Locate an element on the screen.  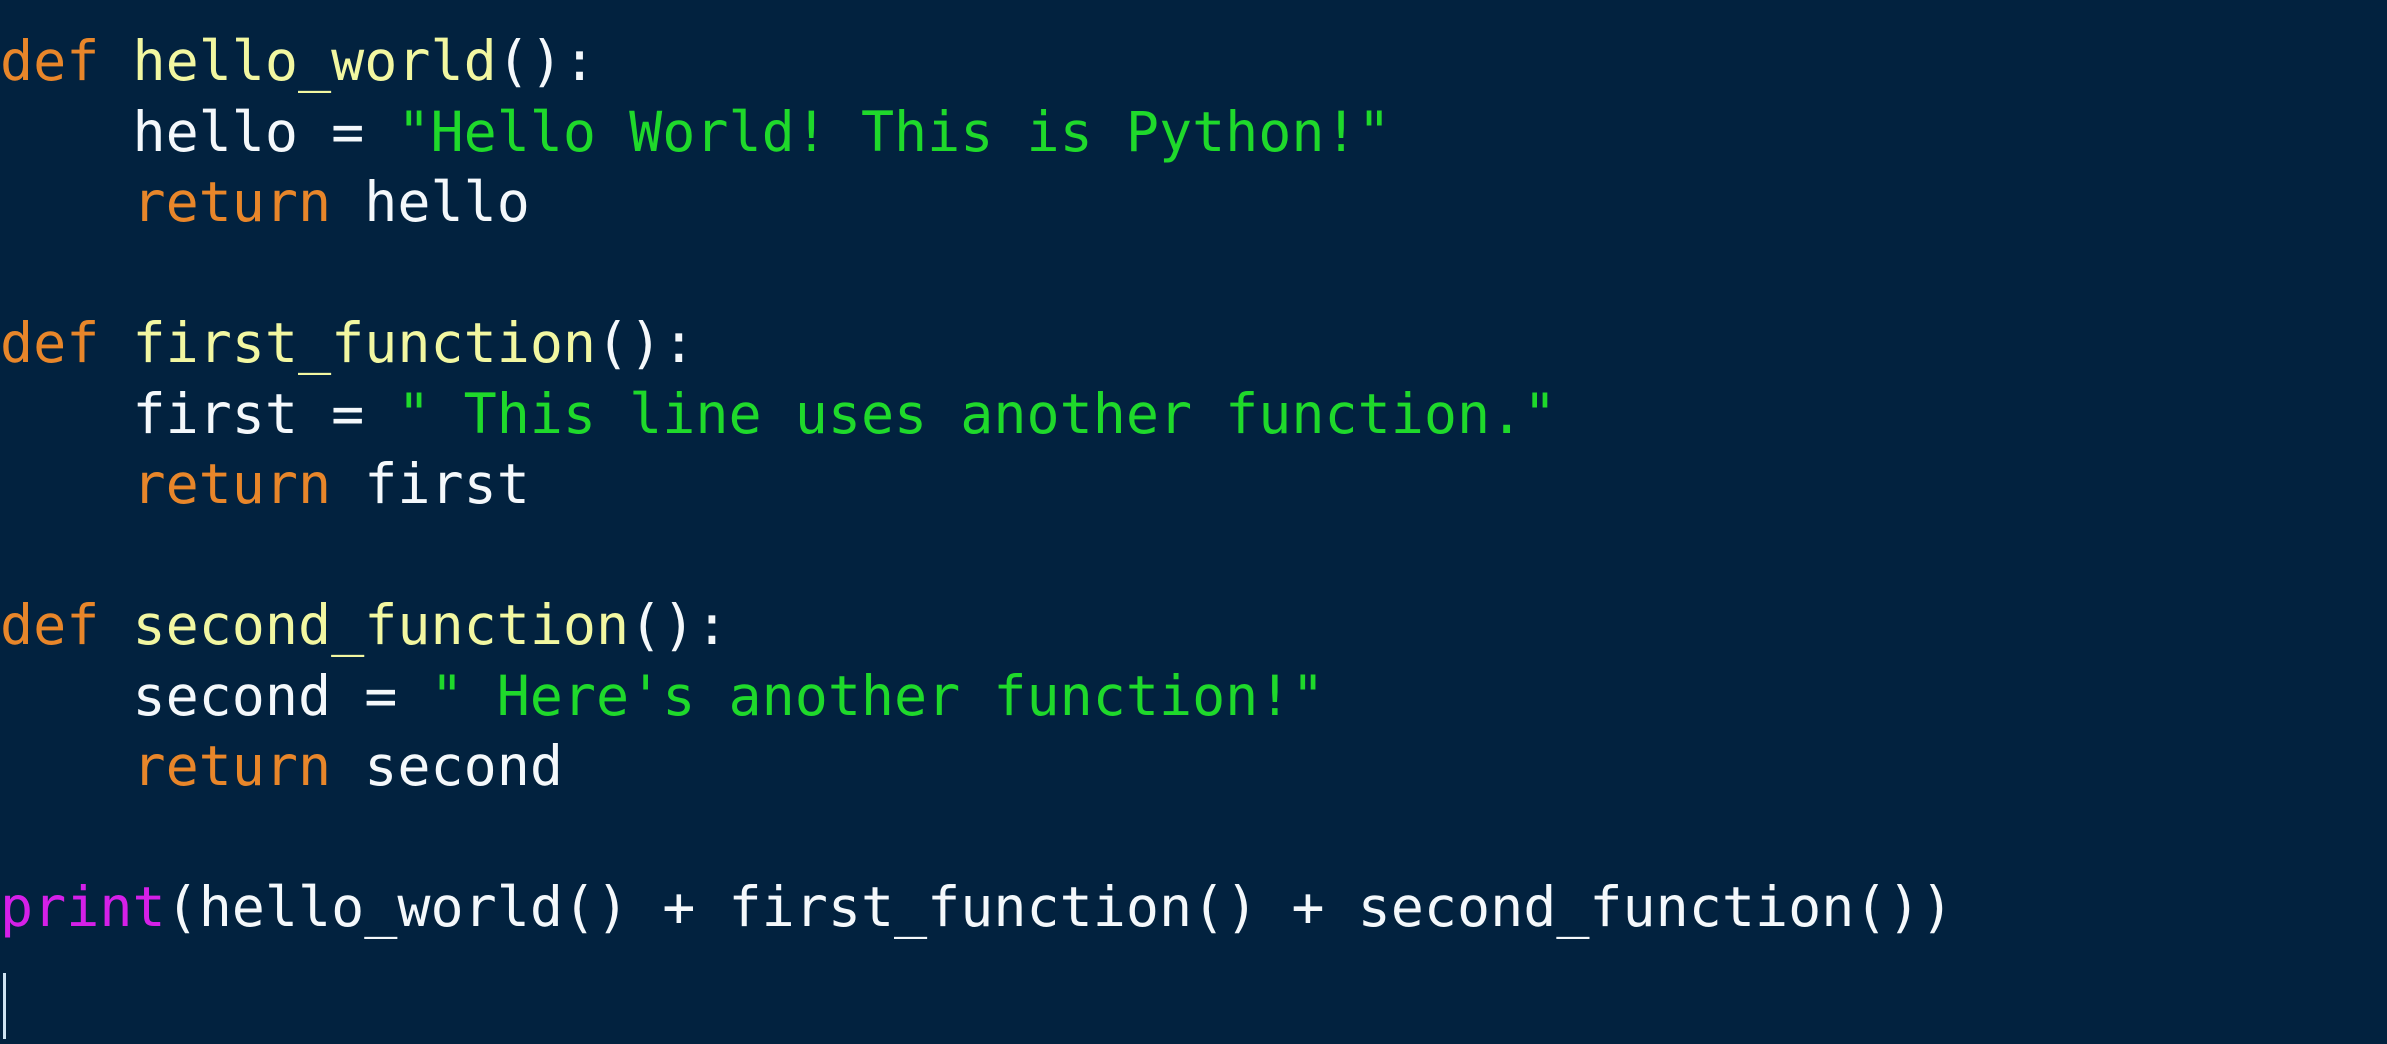
code-token-string: " Here's another function!" is located at coordinates (877, 695).